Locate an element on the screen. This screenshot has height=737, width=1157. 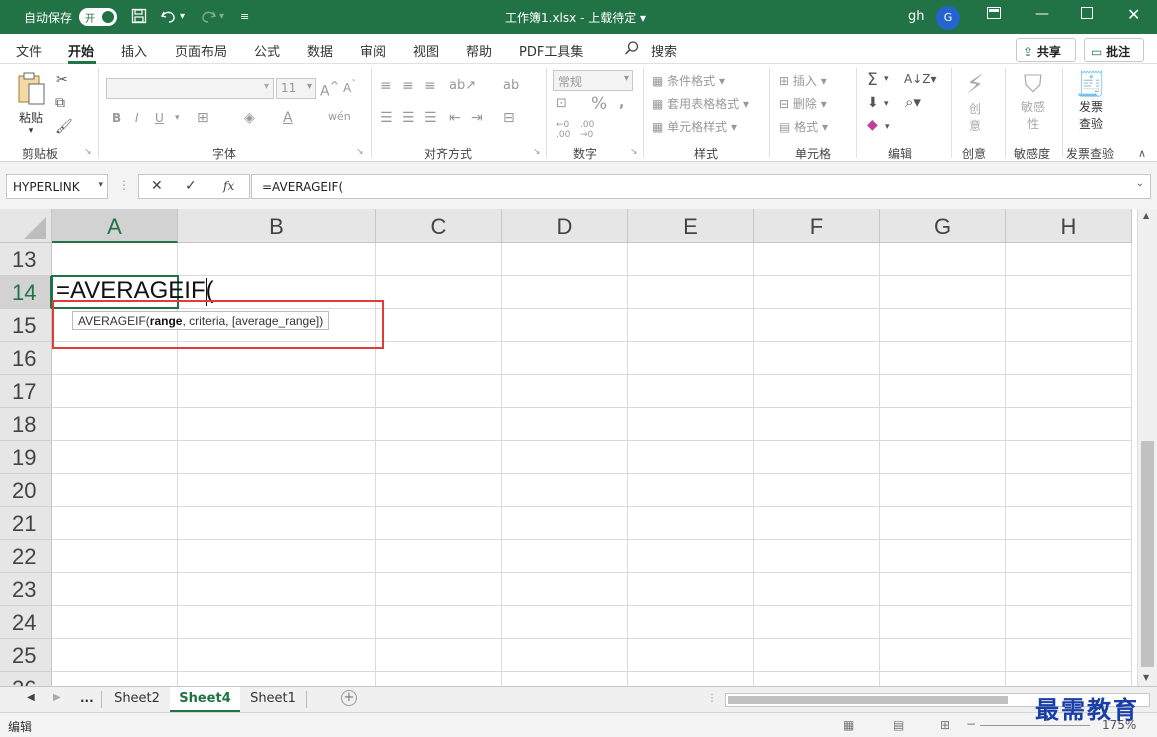
row-header-13: 13 is located at coordinates (26, 259).